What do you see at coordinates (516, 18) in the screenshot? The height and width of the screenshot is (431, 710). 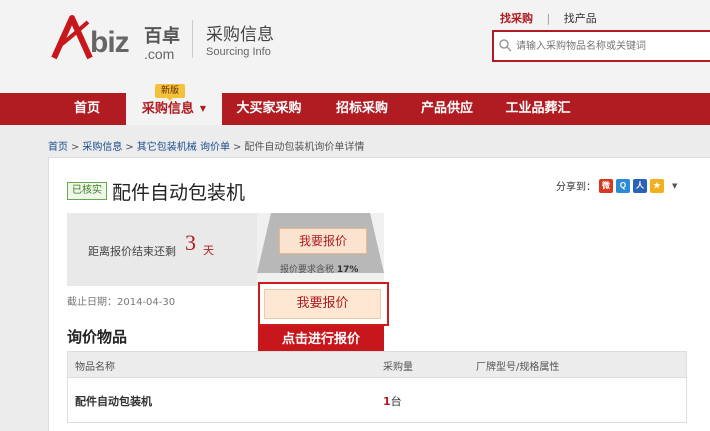 I see `find-purchase-link: 找采购` at bounding box center [516, 18].